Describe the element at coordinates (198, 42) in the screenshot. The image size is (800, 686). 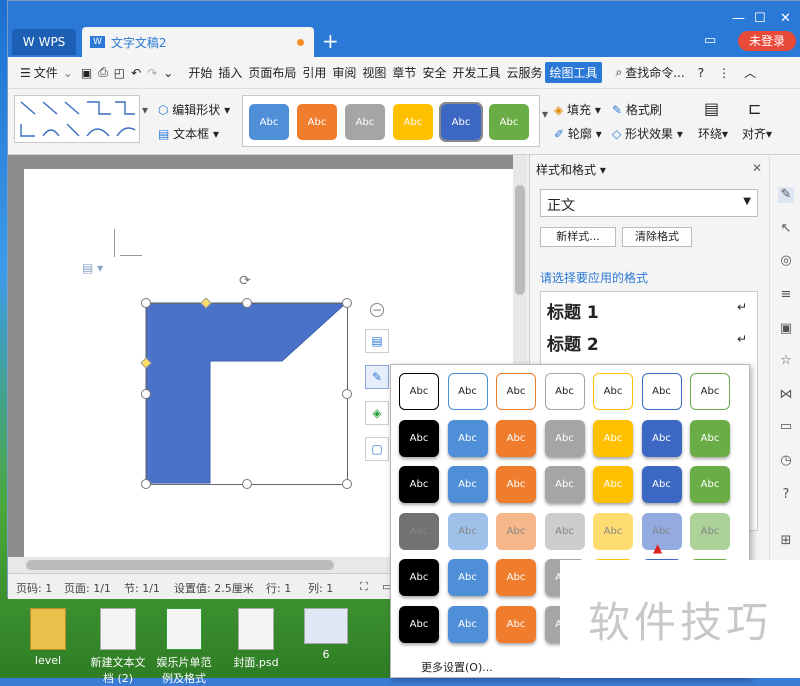
I see `tab-document: W 文字文稿2` at that location.